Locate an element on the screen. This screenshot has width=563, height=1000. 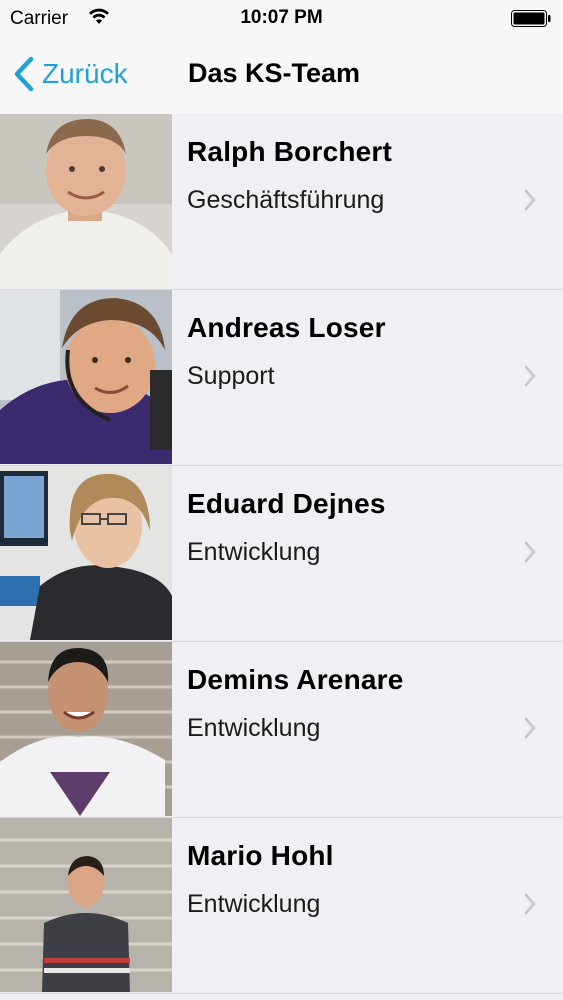
back-button: Zurück is located at coordinates (70, 74).